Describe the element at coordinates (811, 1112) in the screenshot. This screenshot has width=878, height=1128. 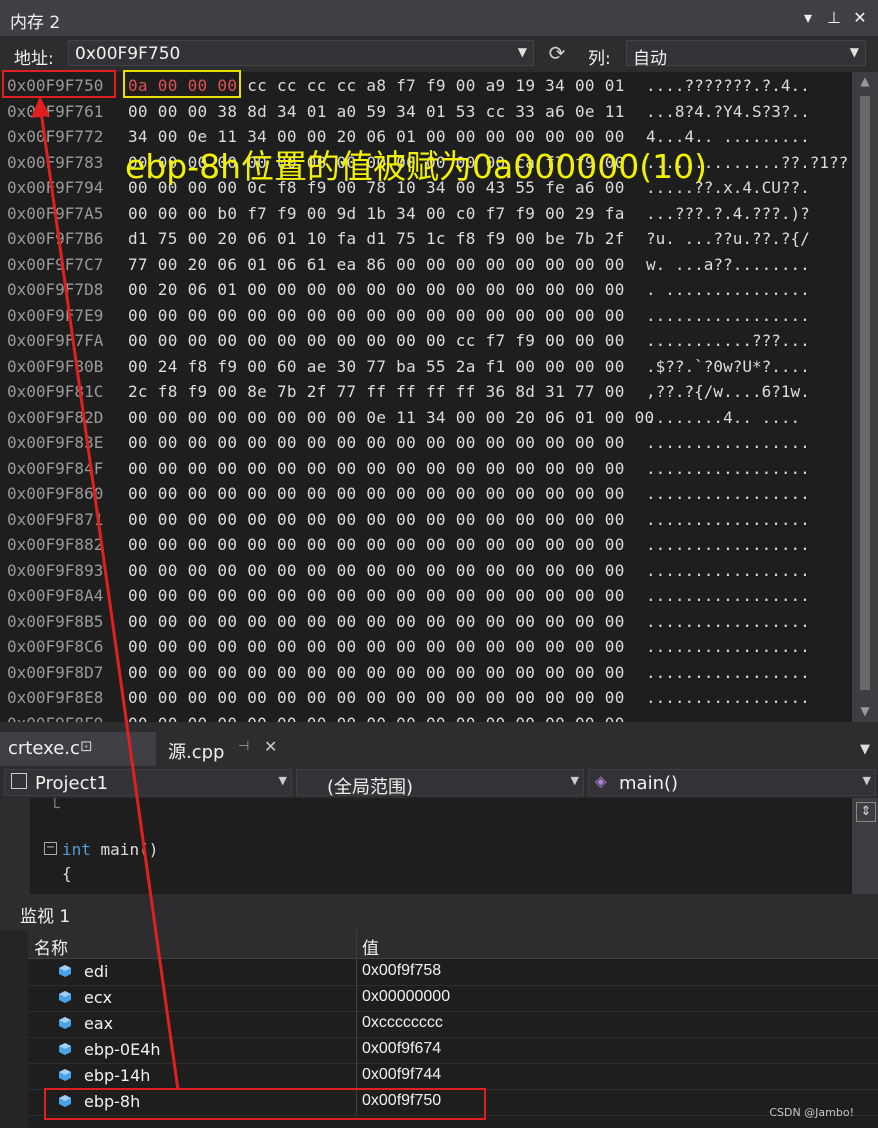
I see `watermark: CSDN @Jambo!` at that location.